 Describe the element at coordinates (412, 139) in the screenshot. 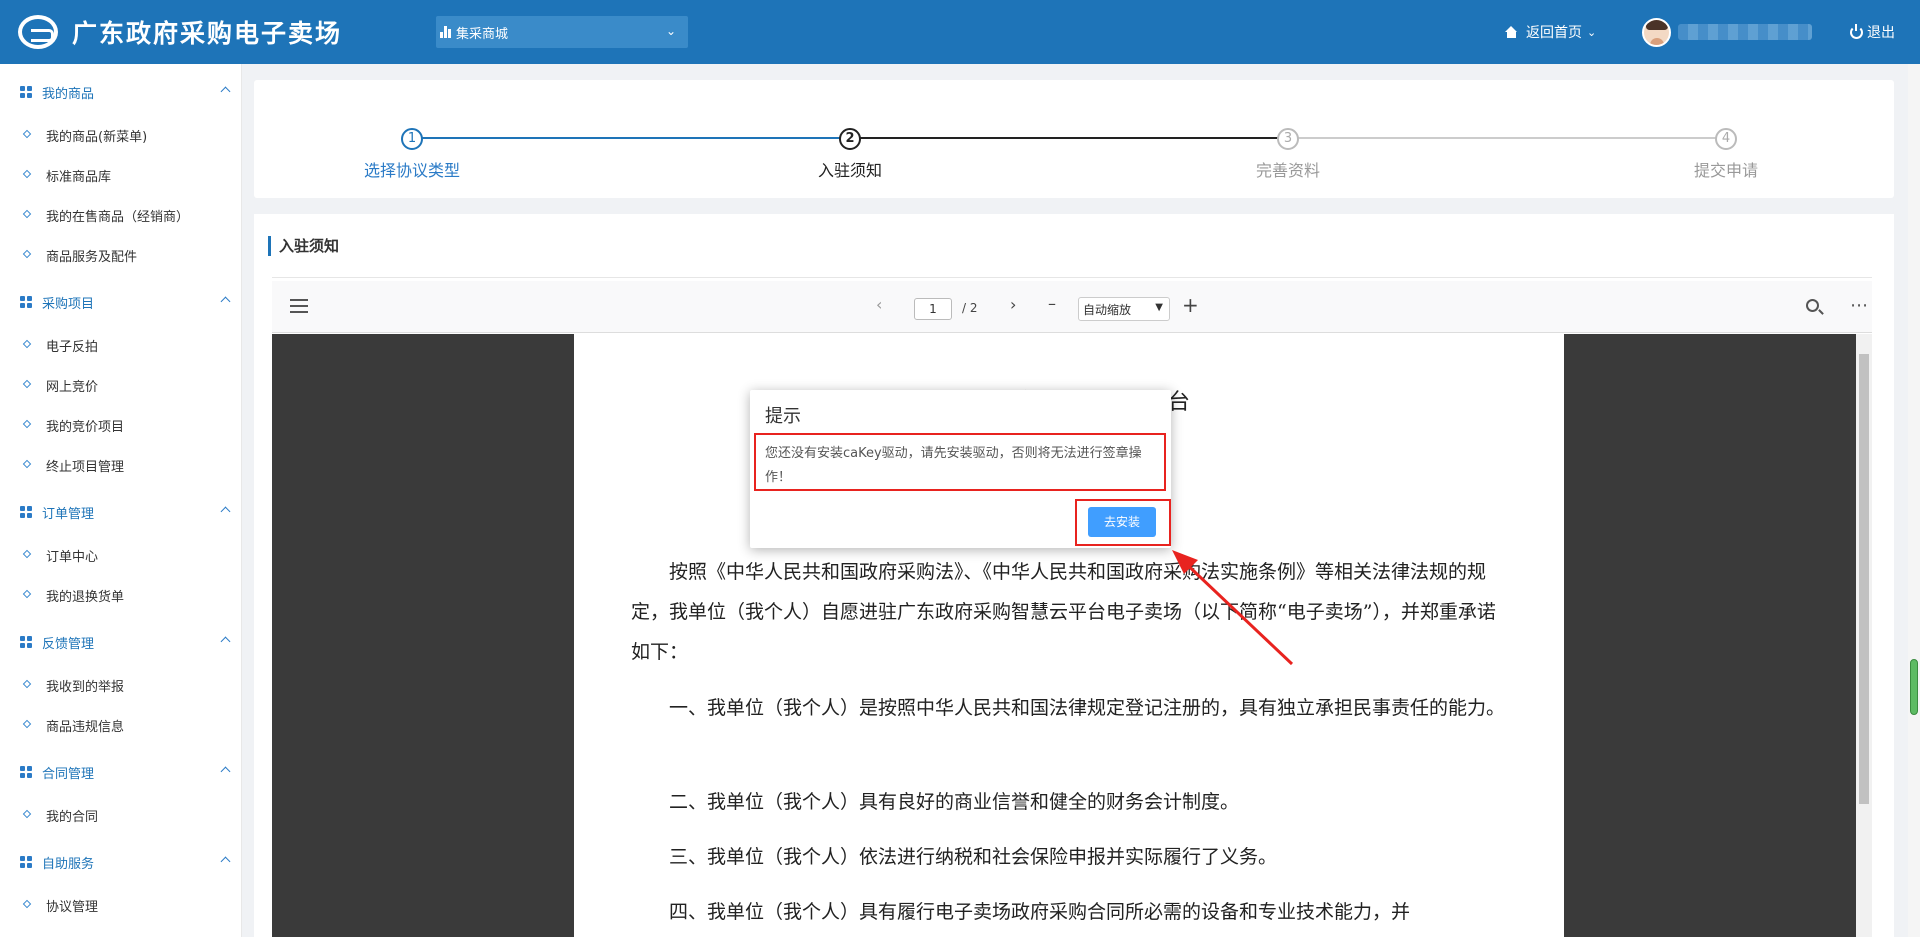

I see `step-number: 1` at that location.